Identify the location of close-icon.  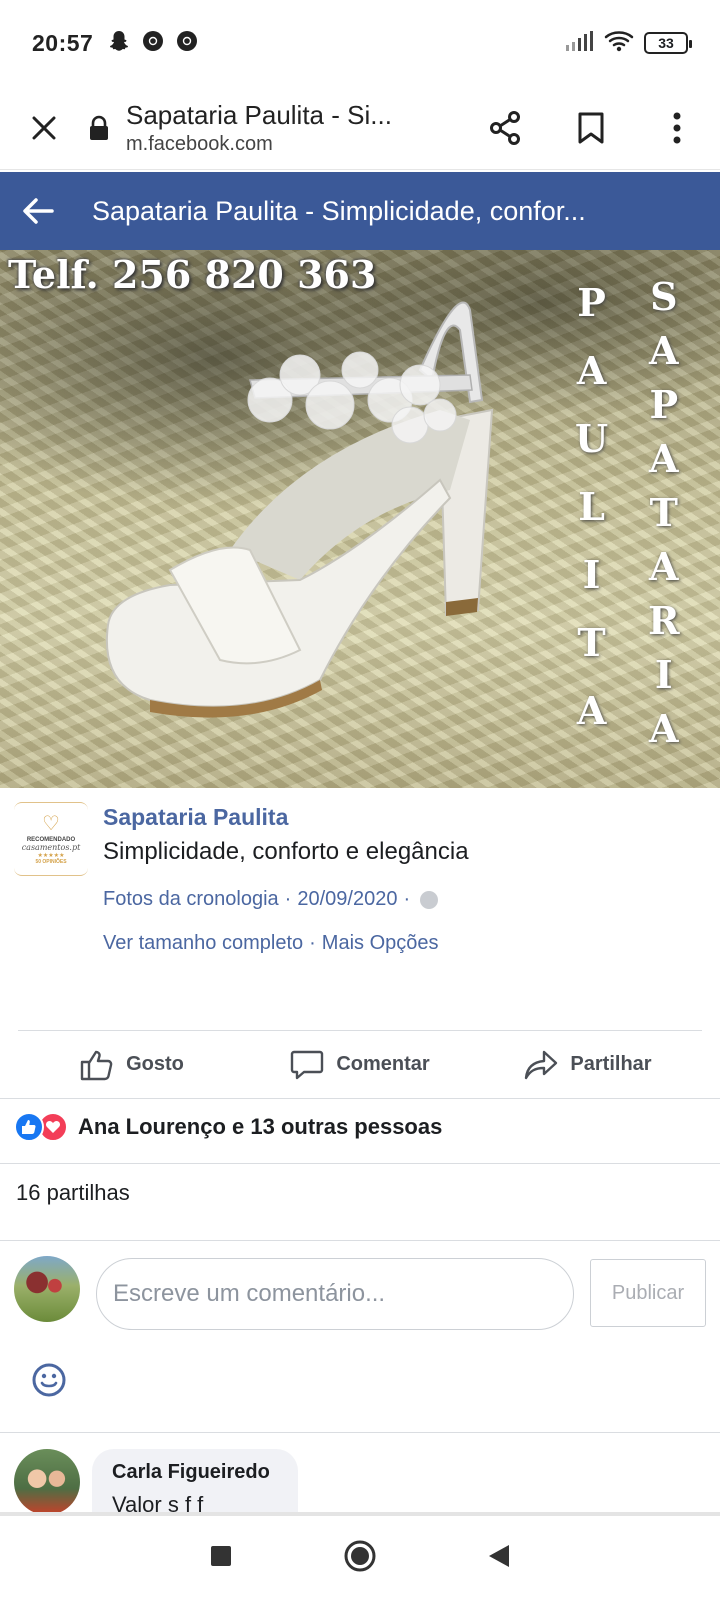
(44, 127).